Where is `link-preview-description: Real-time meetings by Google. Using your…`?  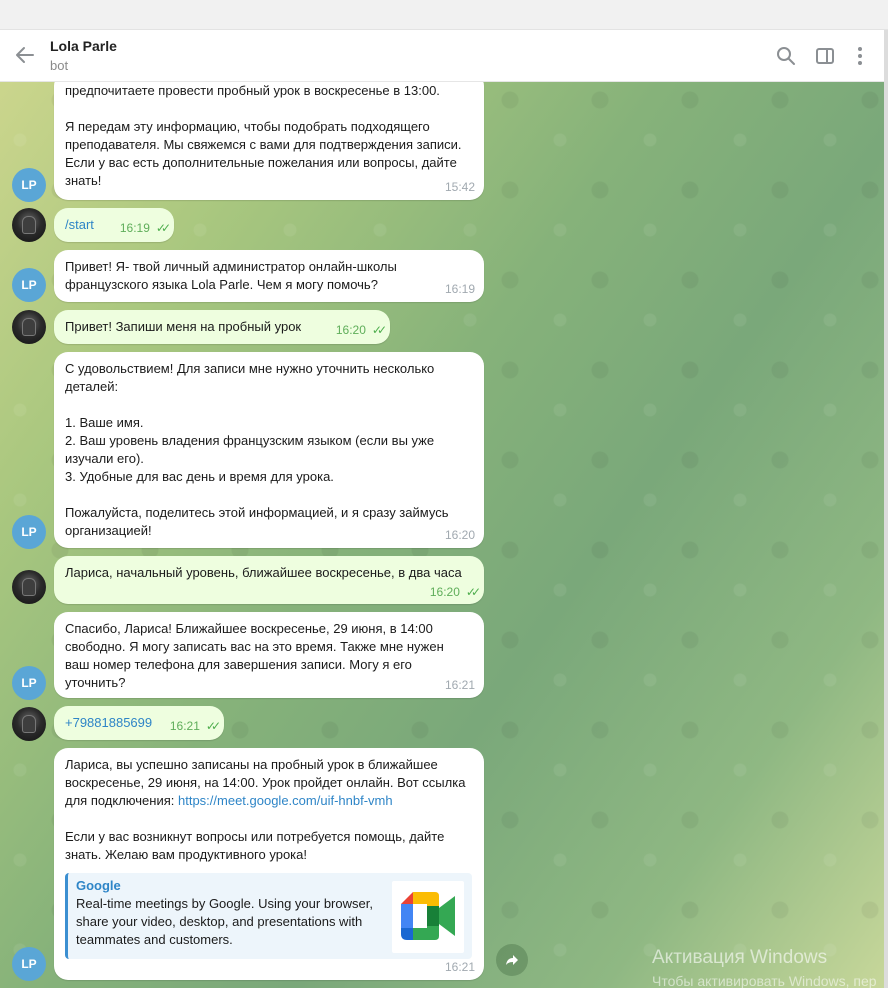
link-preview-description: Real-time meetings by Google. Using your… is located at coordinates (224, 921).